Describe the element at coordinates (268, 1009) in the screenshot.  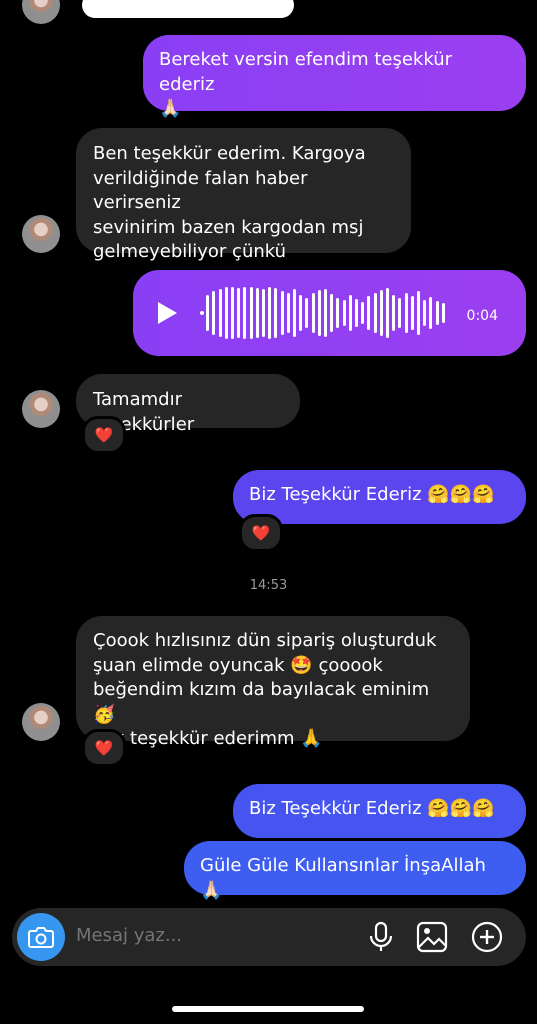
I see `home-indicator` at that location.